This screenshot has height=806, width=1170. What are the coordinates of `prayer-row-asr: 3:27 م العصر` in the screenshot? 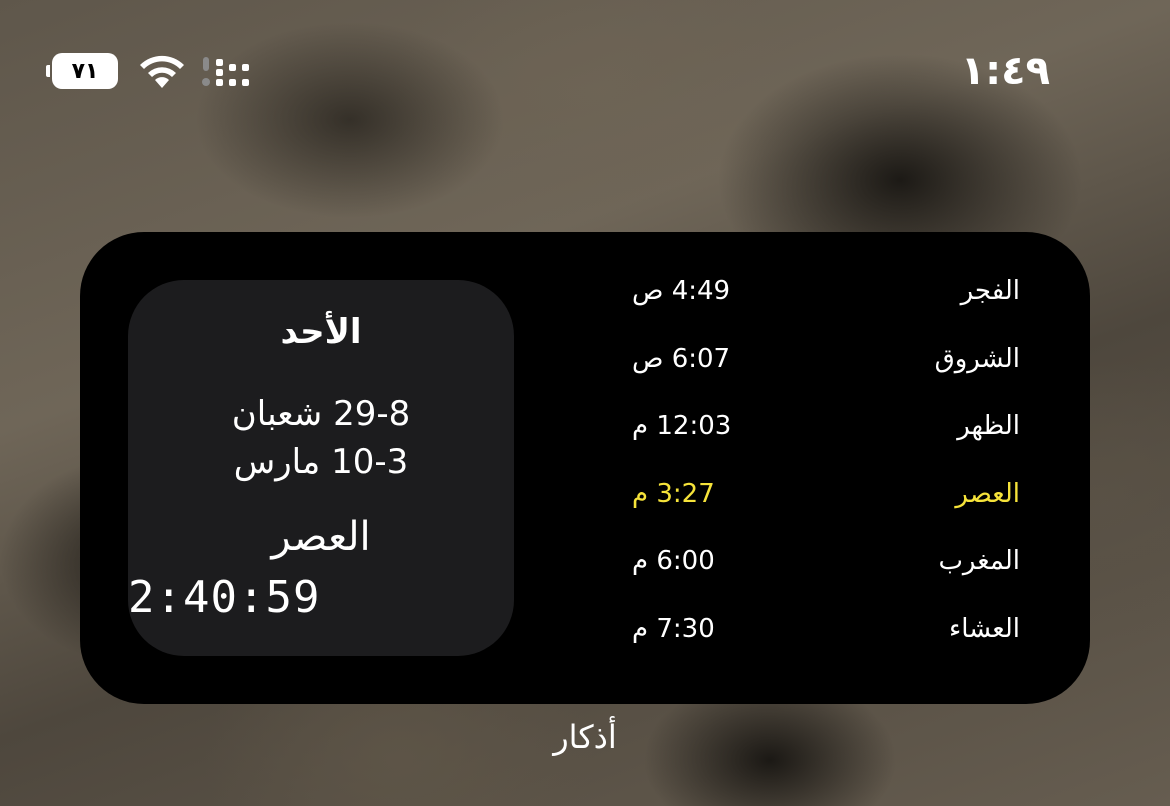 It's located at (824, 513).